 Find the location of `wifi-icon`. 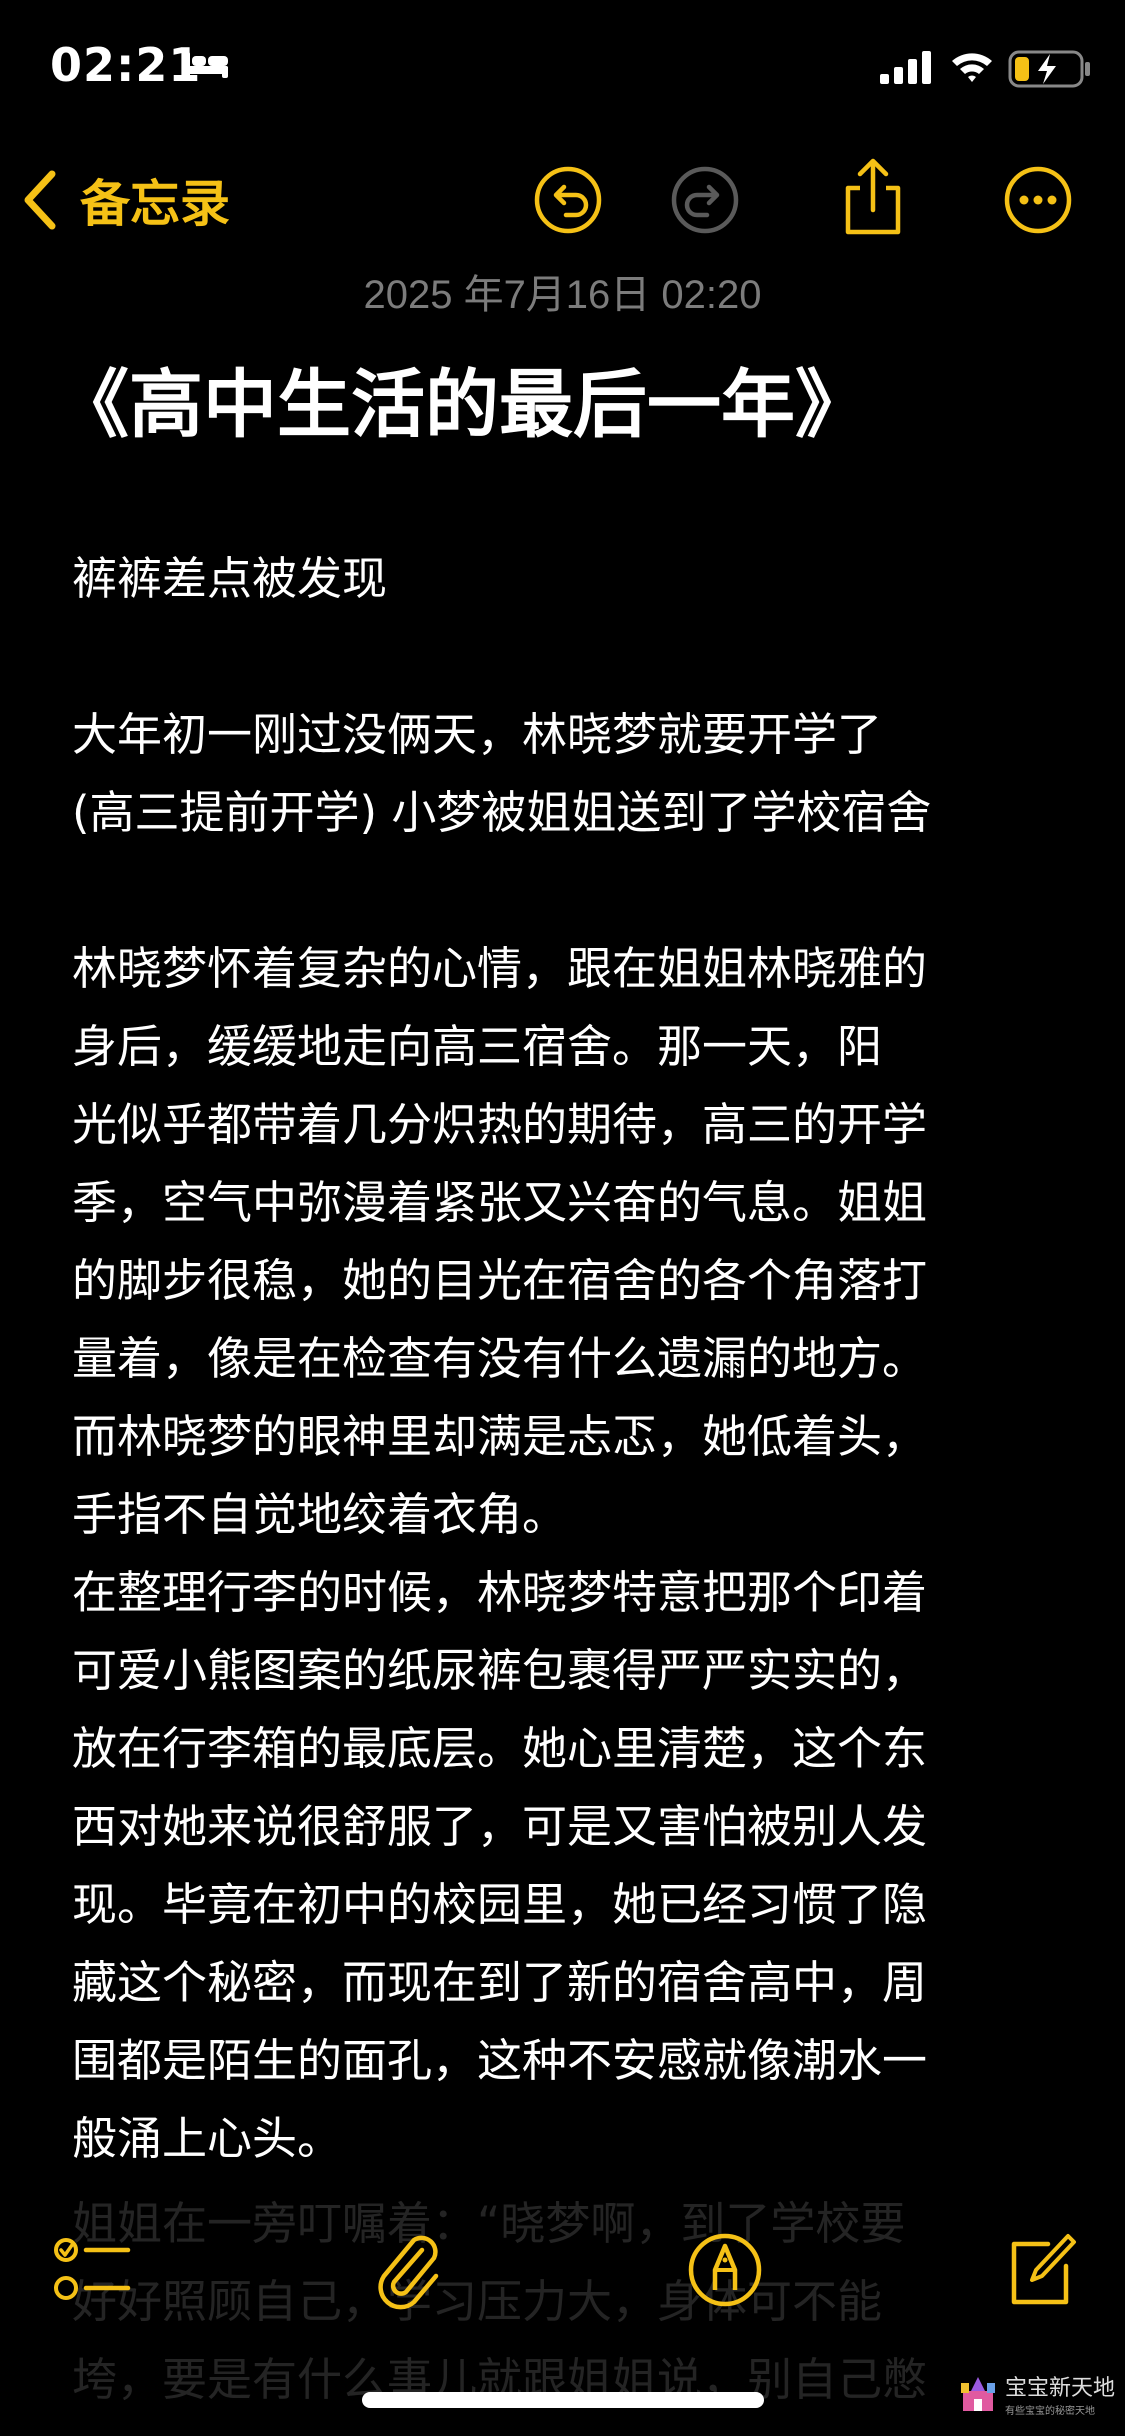

wifi-icon is located at coordinates (972, 67).